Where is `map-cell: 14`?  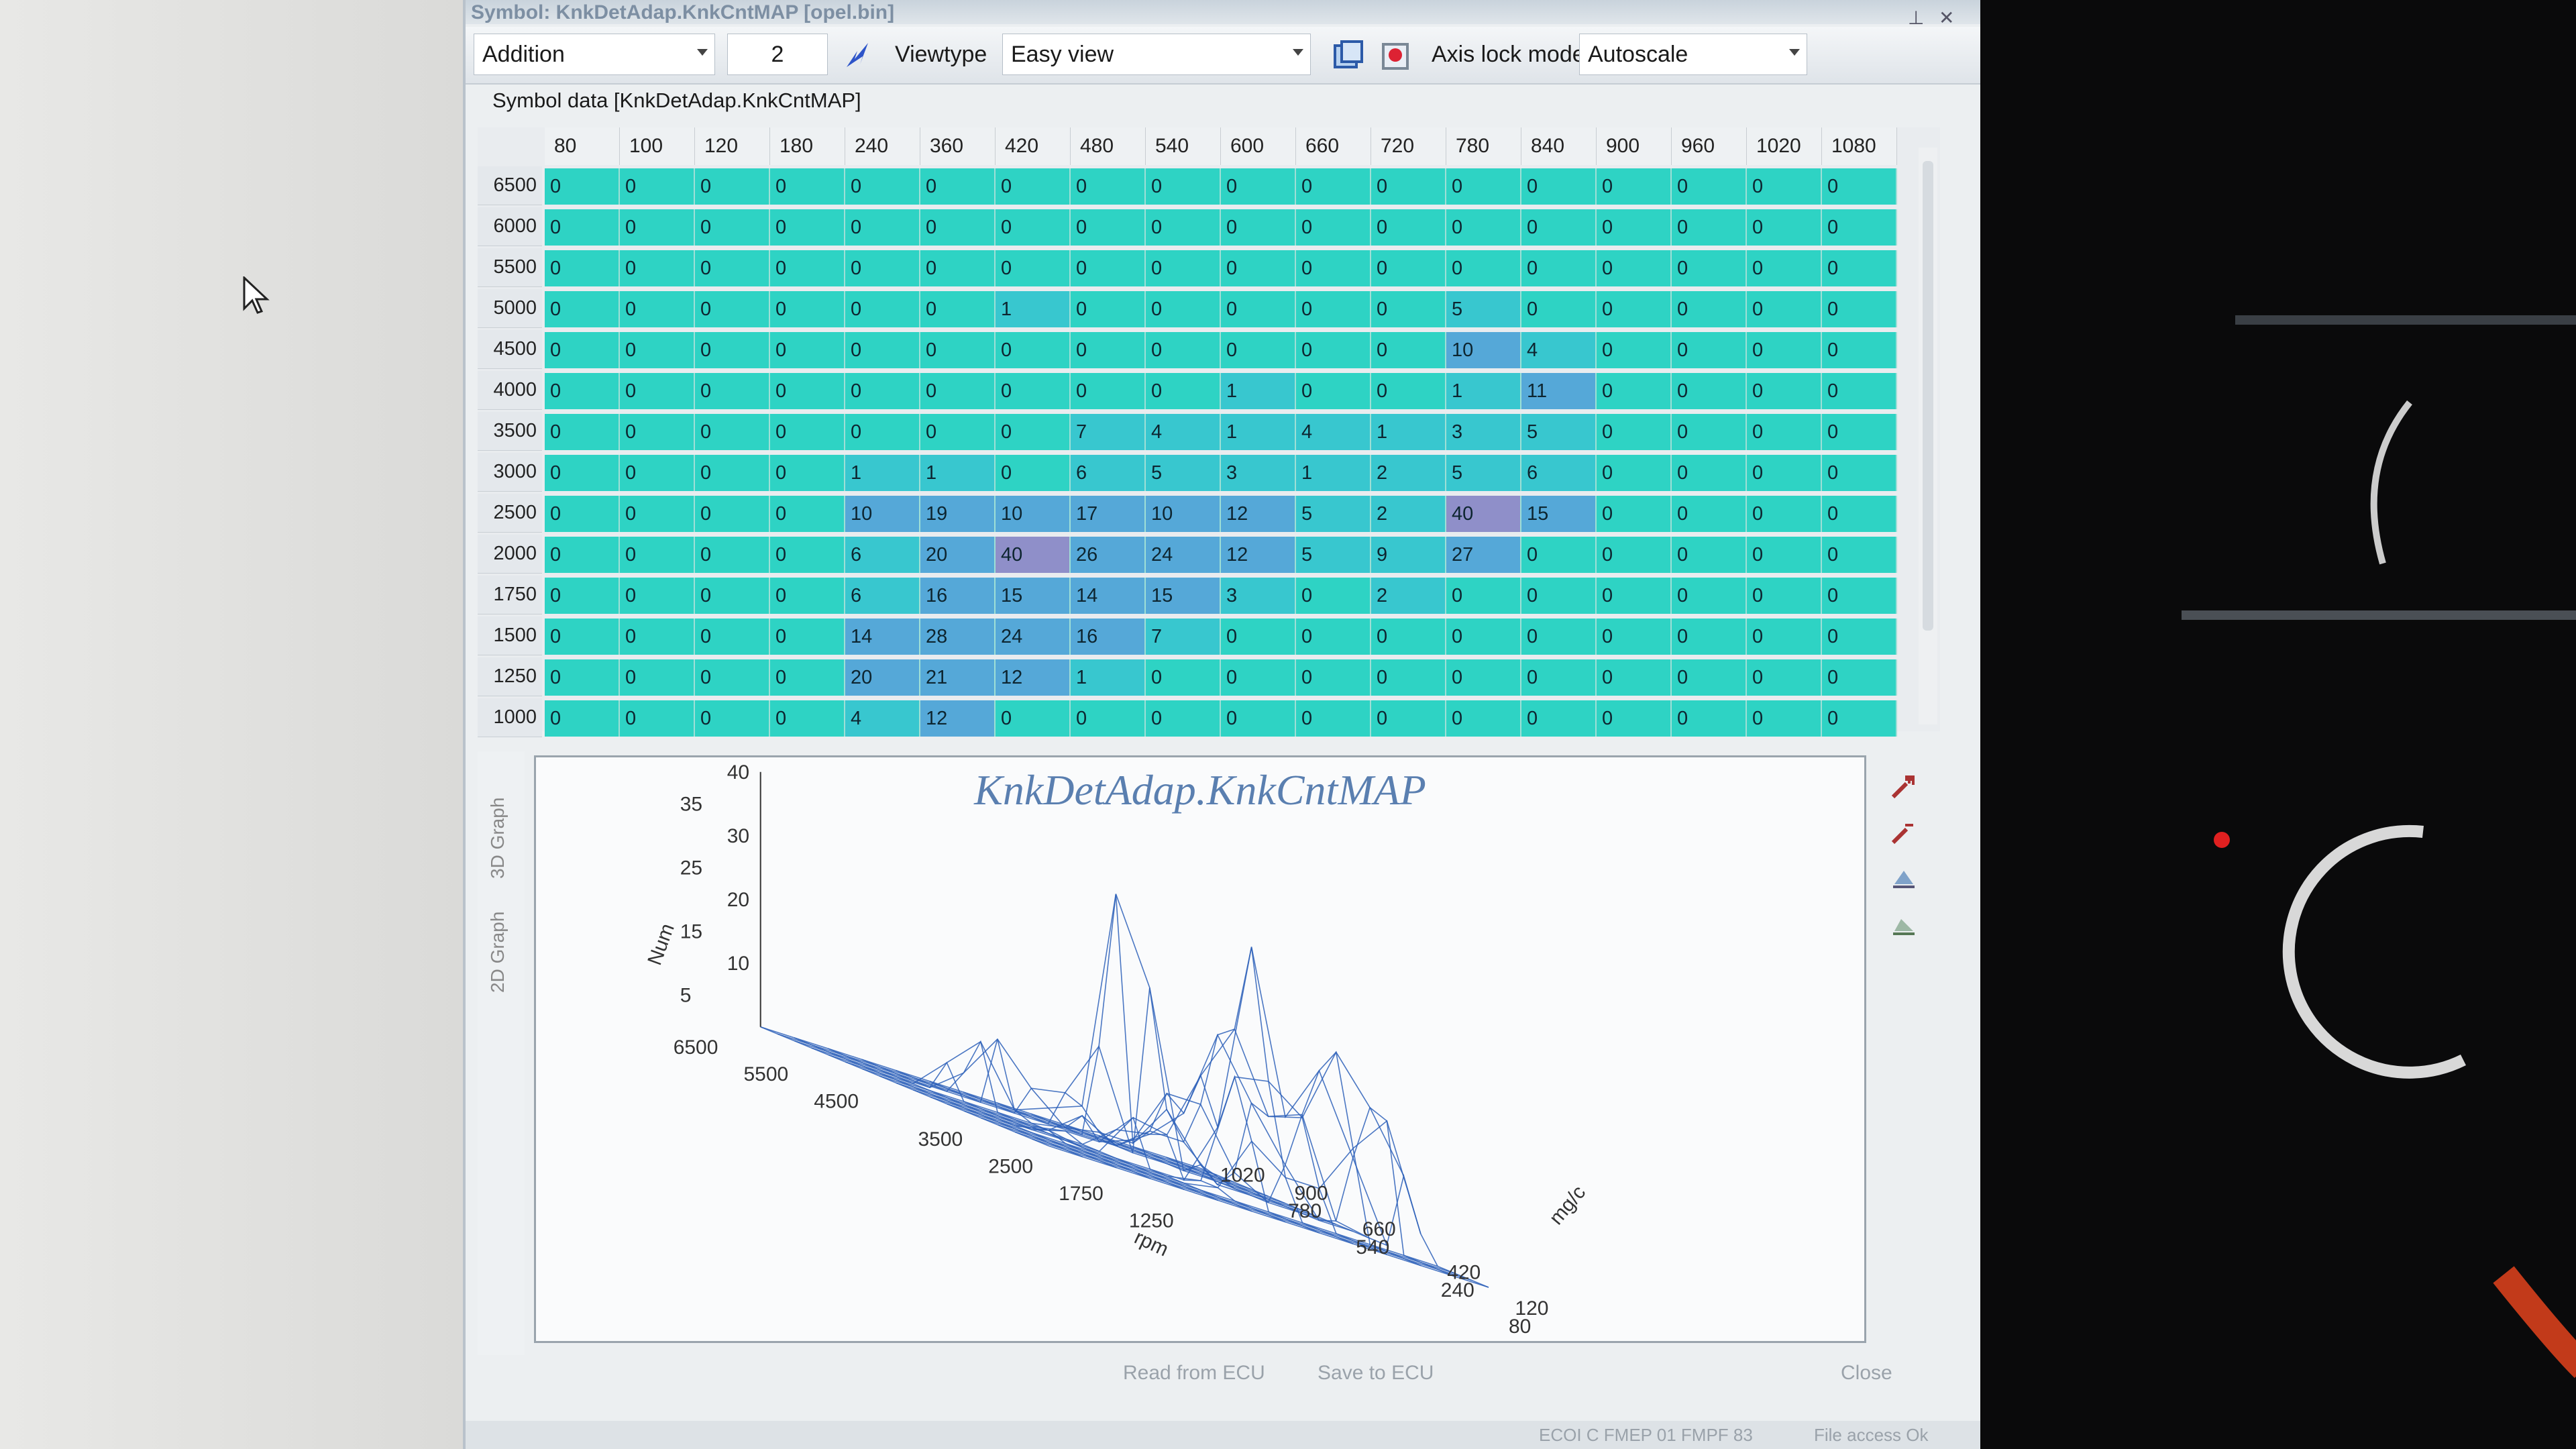
map-cell: 14 is located at coordinates (882, 637).